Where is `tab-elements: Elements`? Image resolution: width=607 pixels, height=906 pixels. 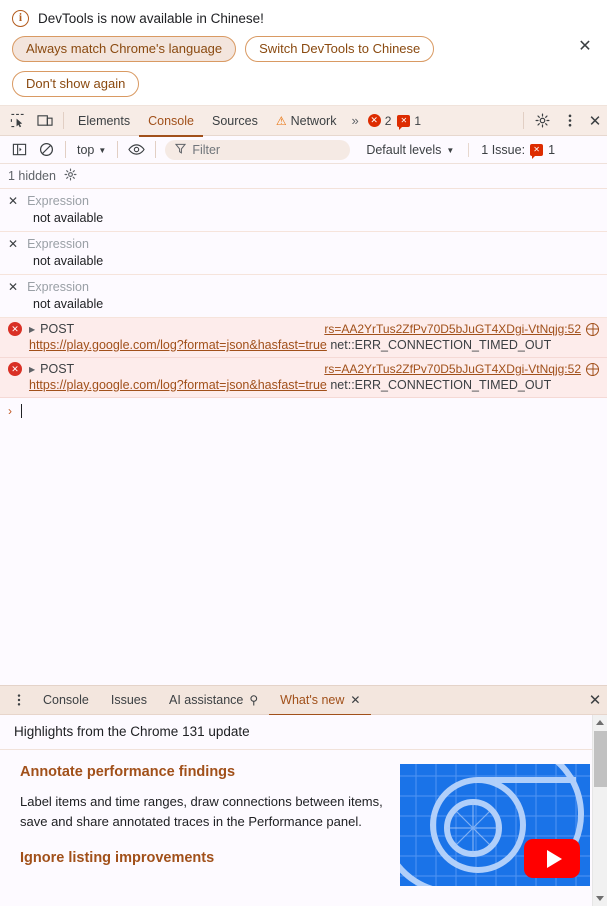 tab-elements: Elements is located at coordinates (104, 122).